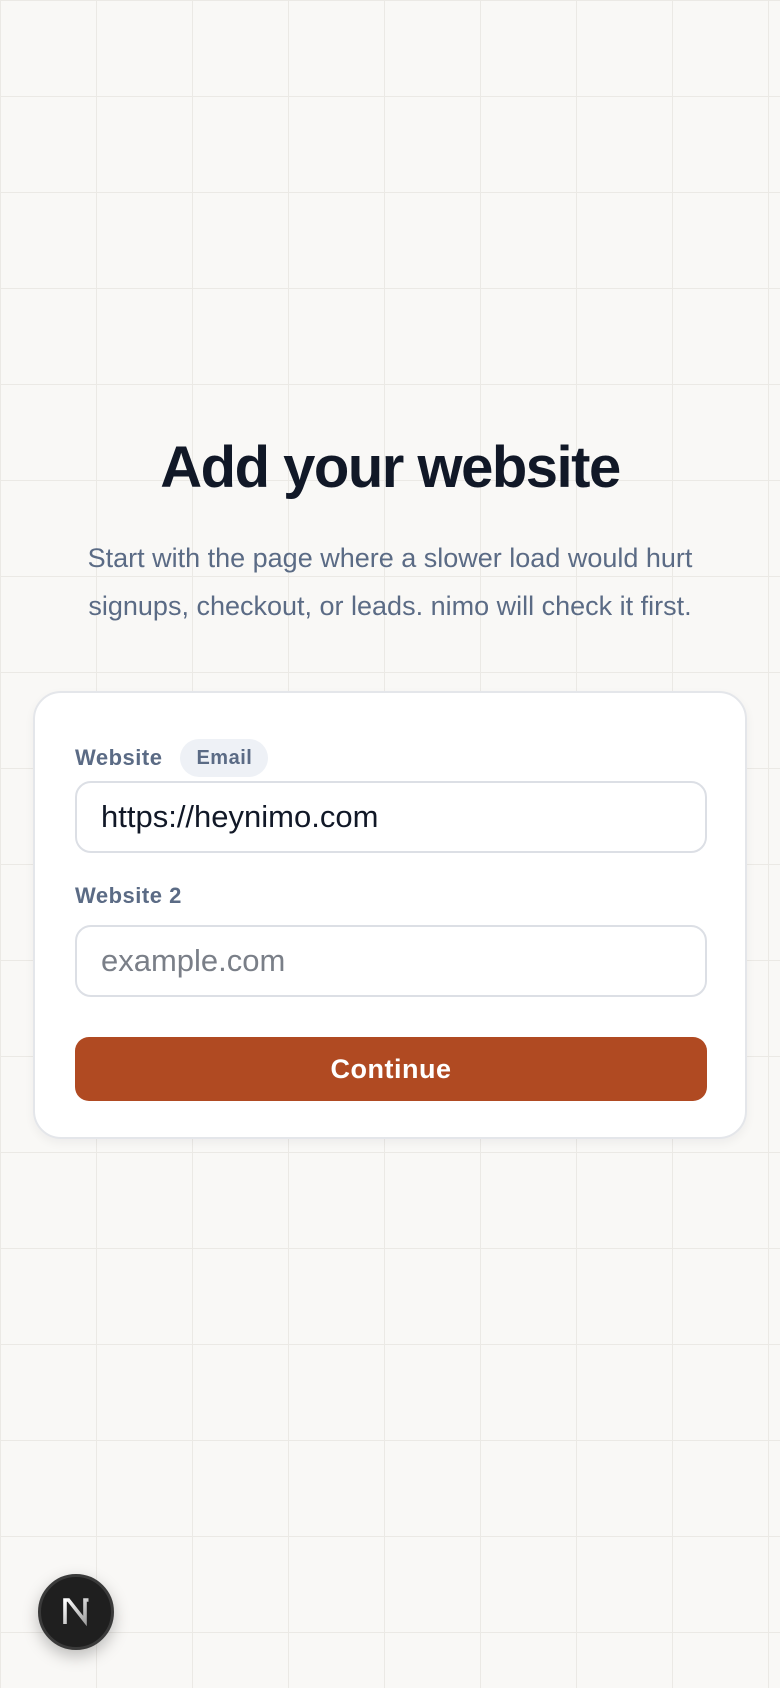 The width and height of the screenshot is (780, 1688). What do you see at coordinates (390, 467) in the screenshot?
I see `page-title: Add your website` at bounding box center [390, 467].